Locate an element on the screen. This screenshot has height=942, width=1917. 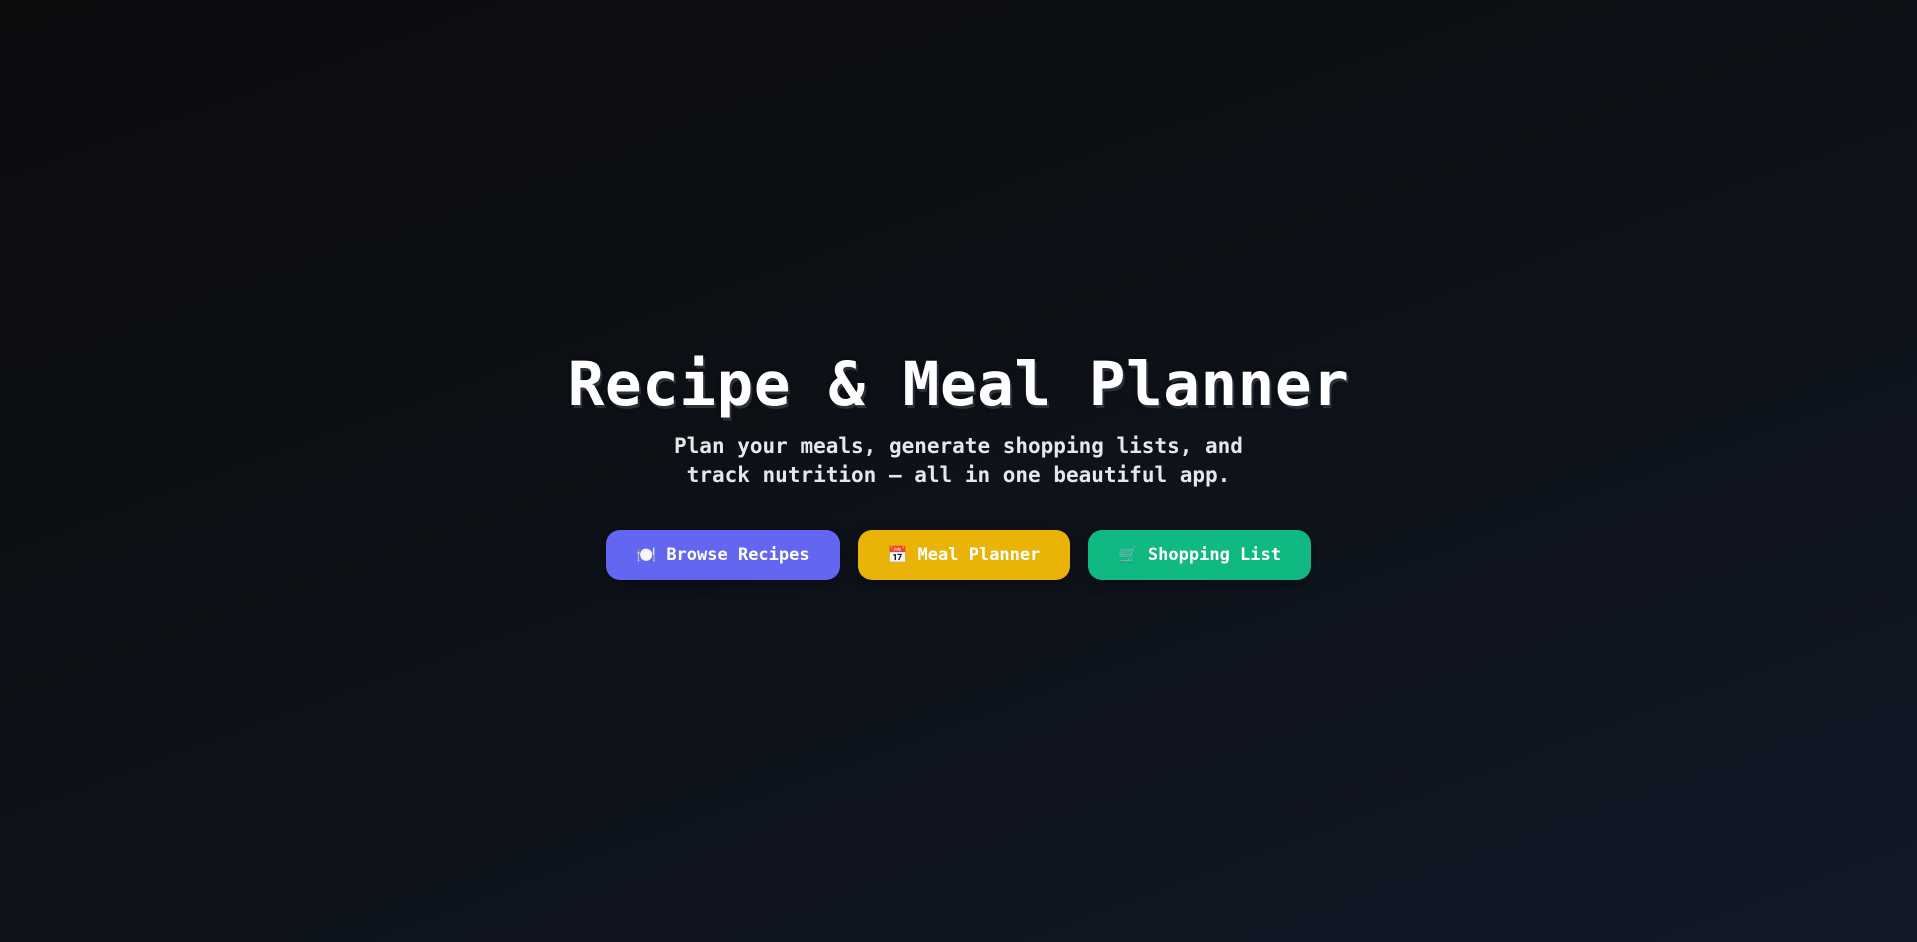
browse-recipes-label: Browse Recipes is located at coordinates (738, 555).